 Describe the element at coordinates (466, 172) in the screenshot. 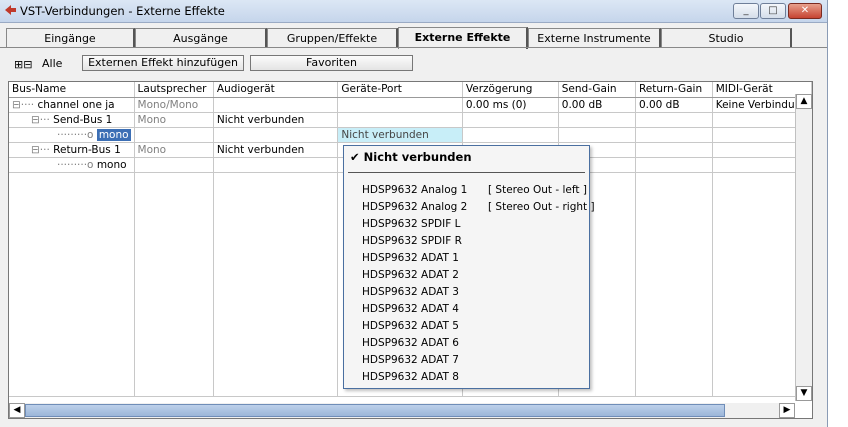

I see `dropdown-separator` at that location.